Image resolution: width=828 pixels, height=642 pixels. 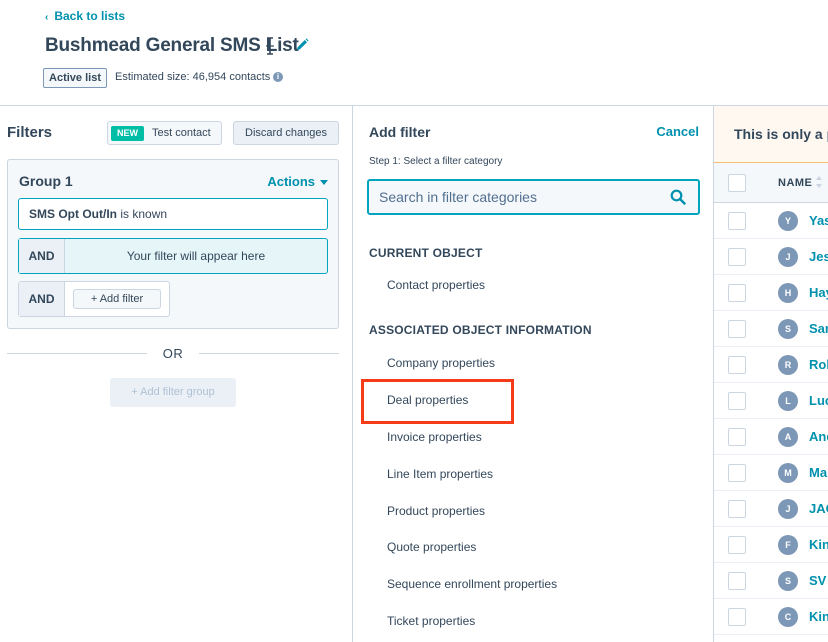 I want to click on current-object-heading: CURRENT OBJECT, so click(x=426, y=253).